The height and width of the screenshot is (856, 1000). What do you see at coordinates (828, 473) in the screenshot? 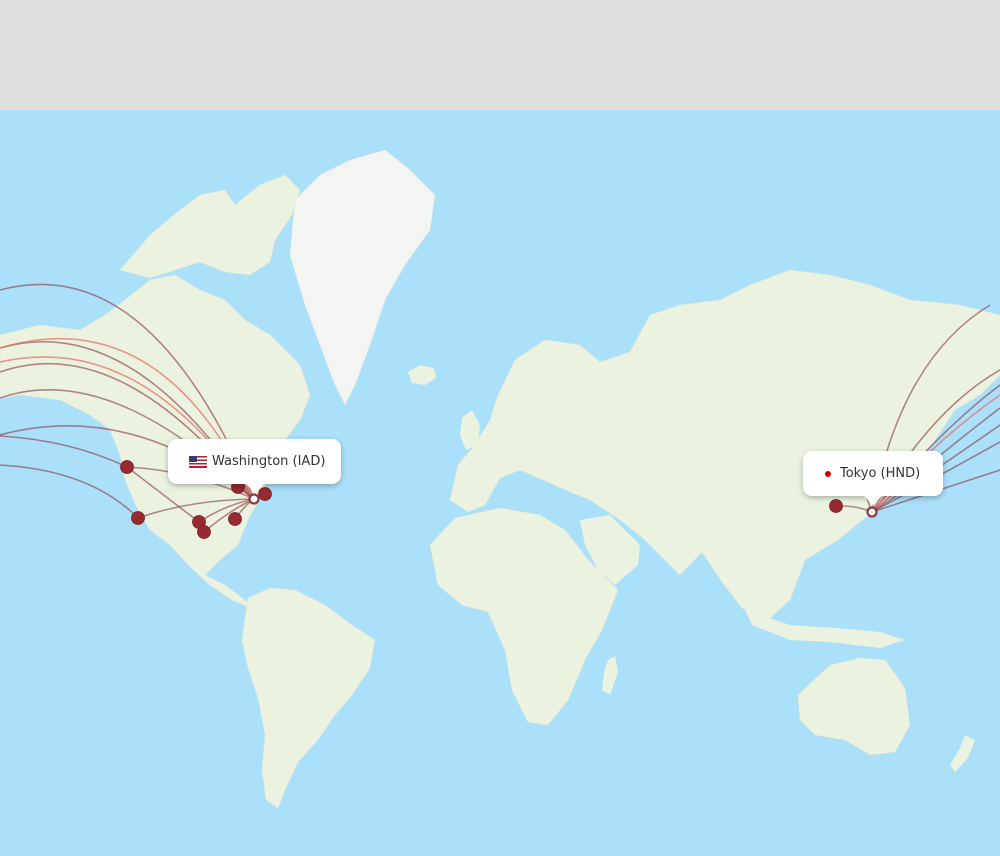
I see `red-dot-icon` at bounding box center [828, 473].